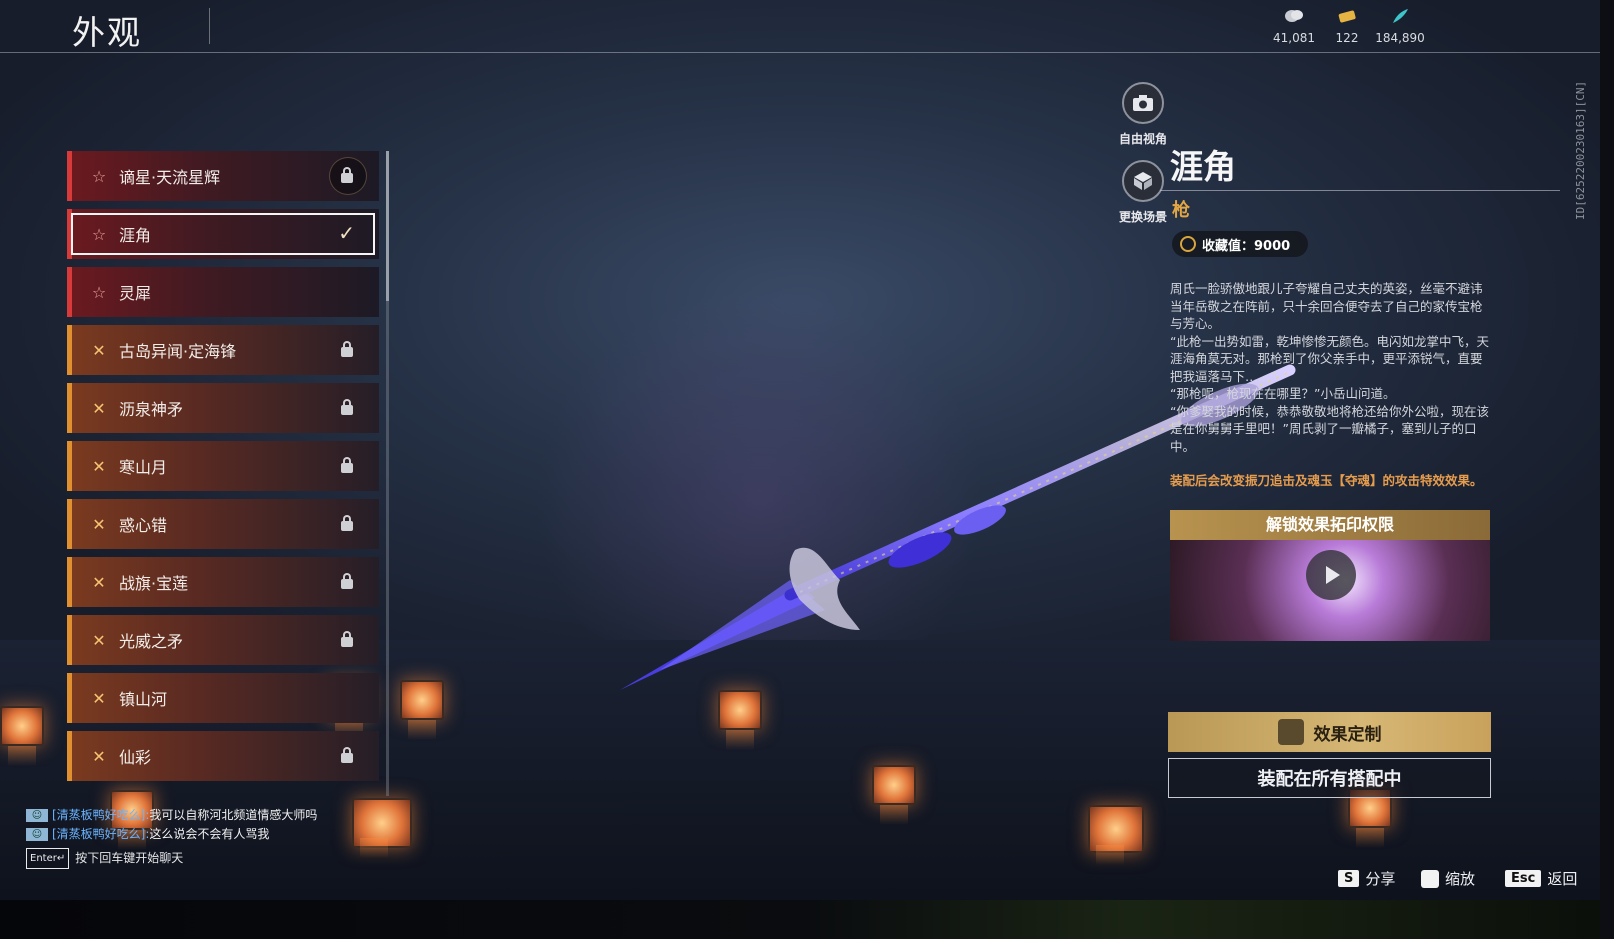 This screenshot has height=939, width=1614. What do you see at coordinates (135, 293) in the screenshot?
I see `list-item-label: 灵犀` at bounding box center [135, 293].